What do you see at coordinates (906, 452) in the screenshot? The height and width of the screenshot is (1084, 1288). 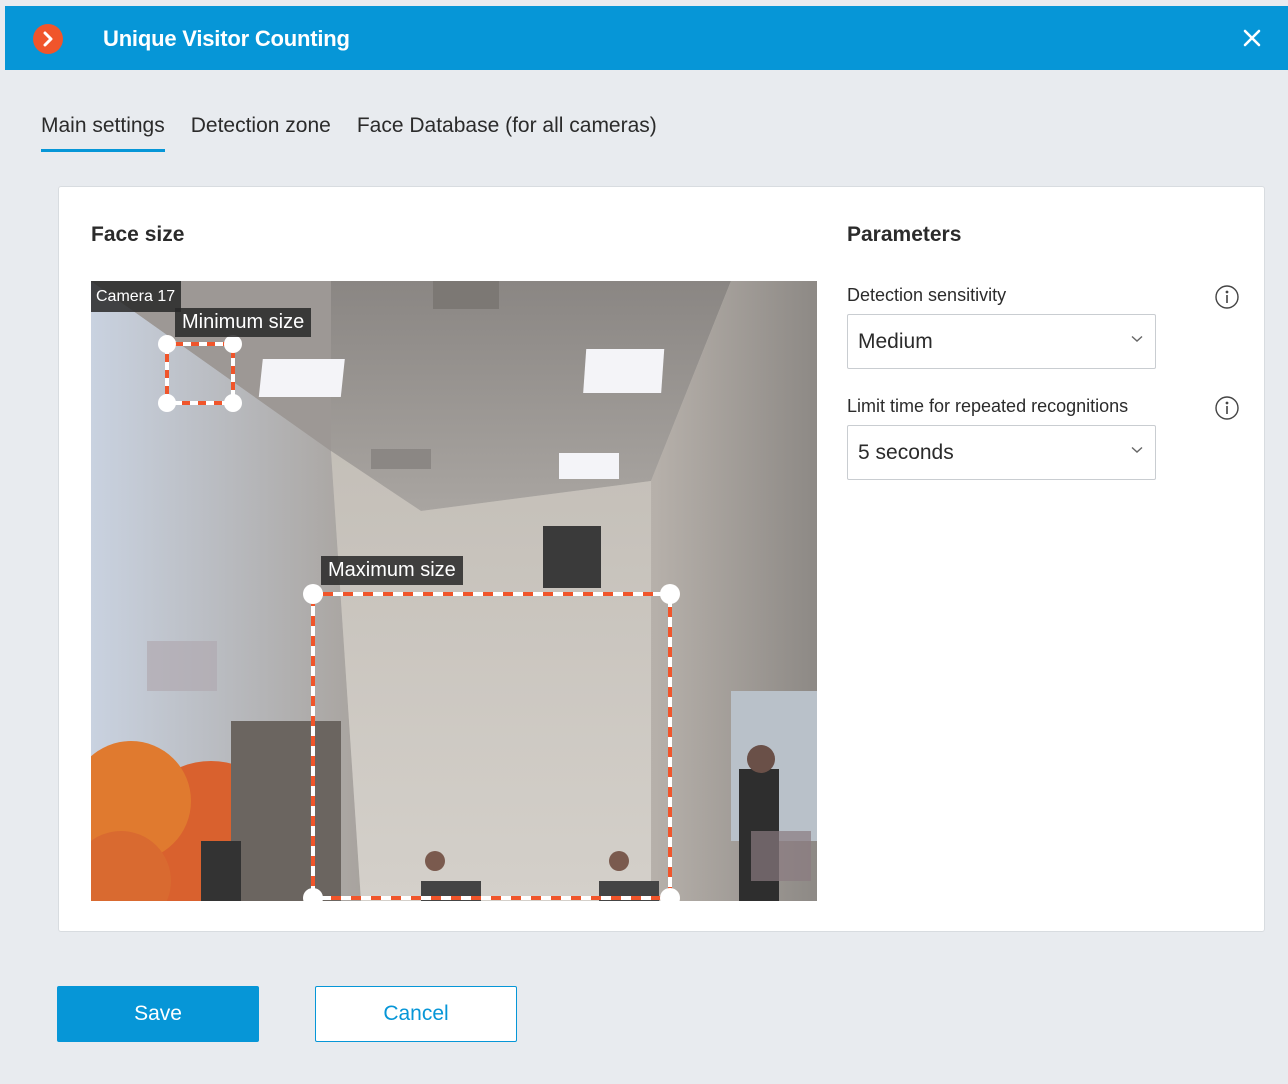 I see `limit-time-value: 5 seconds` at bounding box center [906, 452].